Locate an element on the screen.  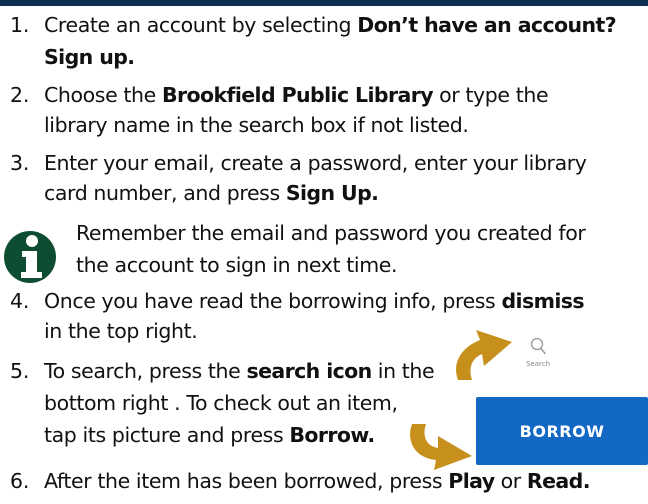
dont-have-account-link-text: Don’t have an account? is located at coordinates (486, 25).